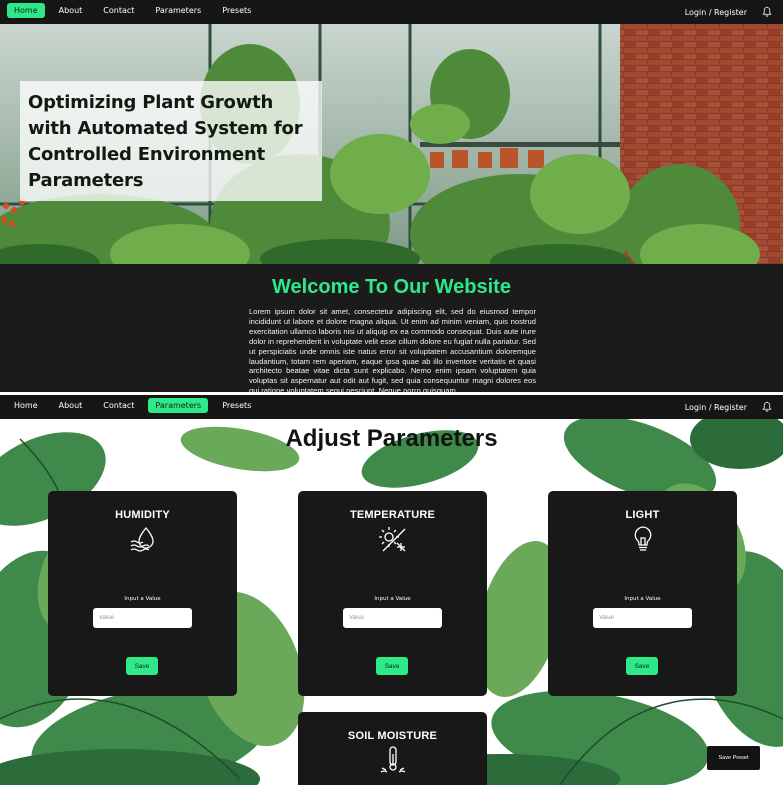 The image size is (783, 785). Describe the element at coordinates (142, 515) in the screenshot. I see `card-title: HUMIDITY` at that location.